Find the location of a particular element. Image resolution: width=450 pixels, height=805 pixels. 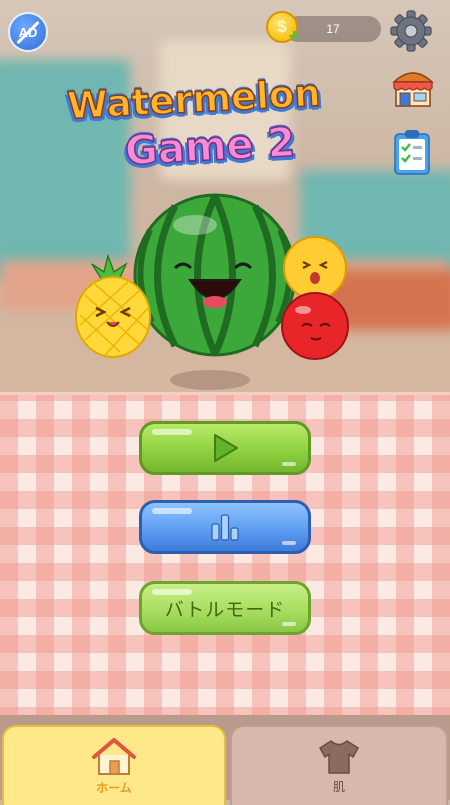

bottom-navigation: ホーム 肌 is located at coordinates (225, 760).